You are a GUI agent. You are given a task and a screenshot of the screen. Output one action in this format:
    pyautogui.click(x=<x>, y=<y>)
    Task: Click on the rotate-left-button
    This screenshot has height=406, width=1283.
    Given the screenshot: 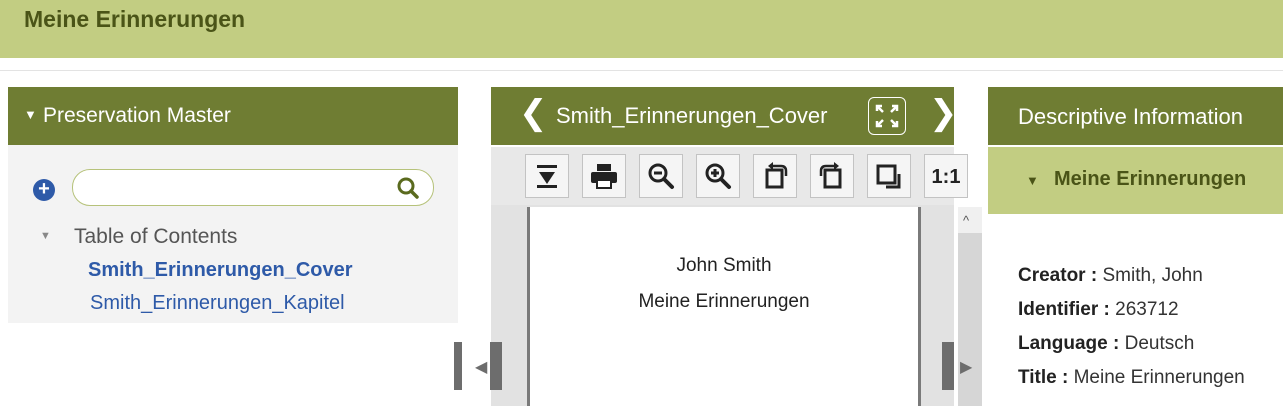 What is the action you would take?
    pyautogui.click(x=775, y=176)
    